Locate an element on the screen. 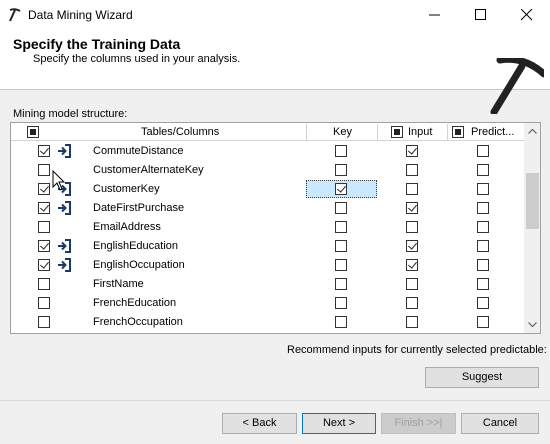 The height and width of the screenshot is (444, 550). select-all-input-checkbox is located at coordinates (397, 132).